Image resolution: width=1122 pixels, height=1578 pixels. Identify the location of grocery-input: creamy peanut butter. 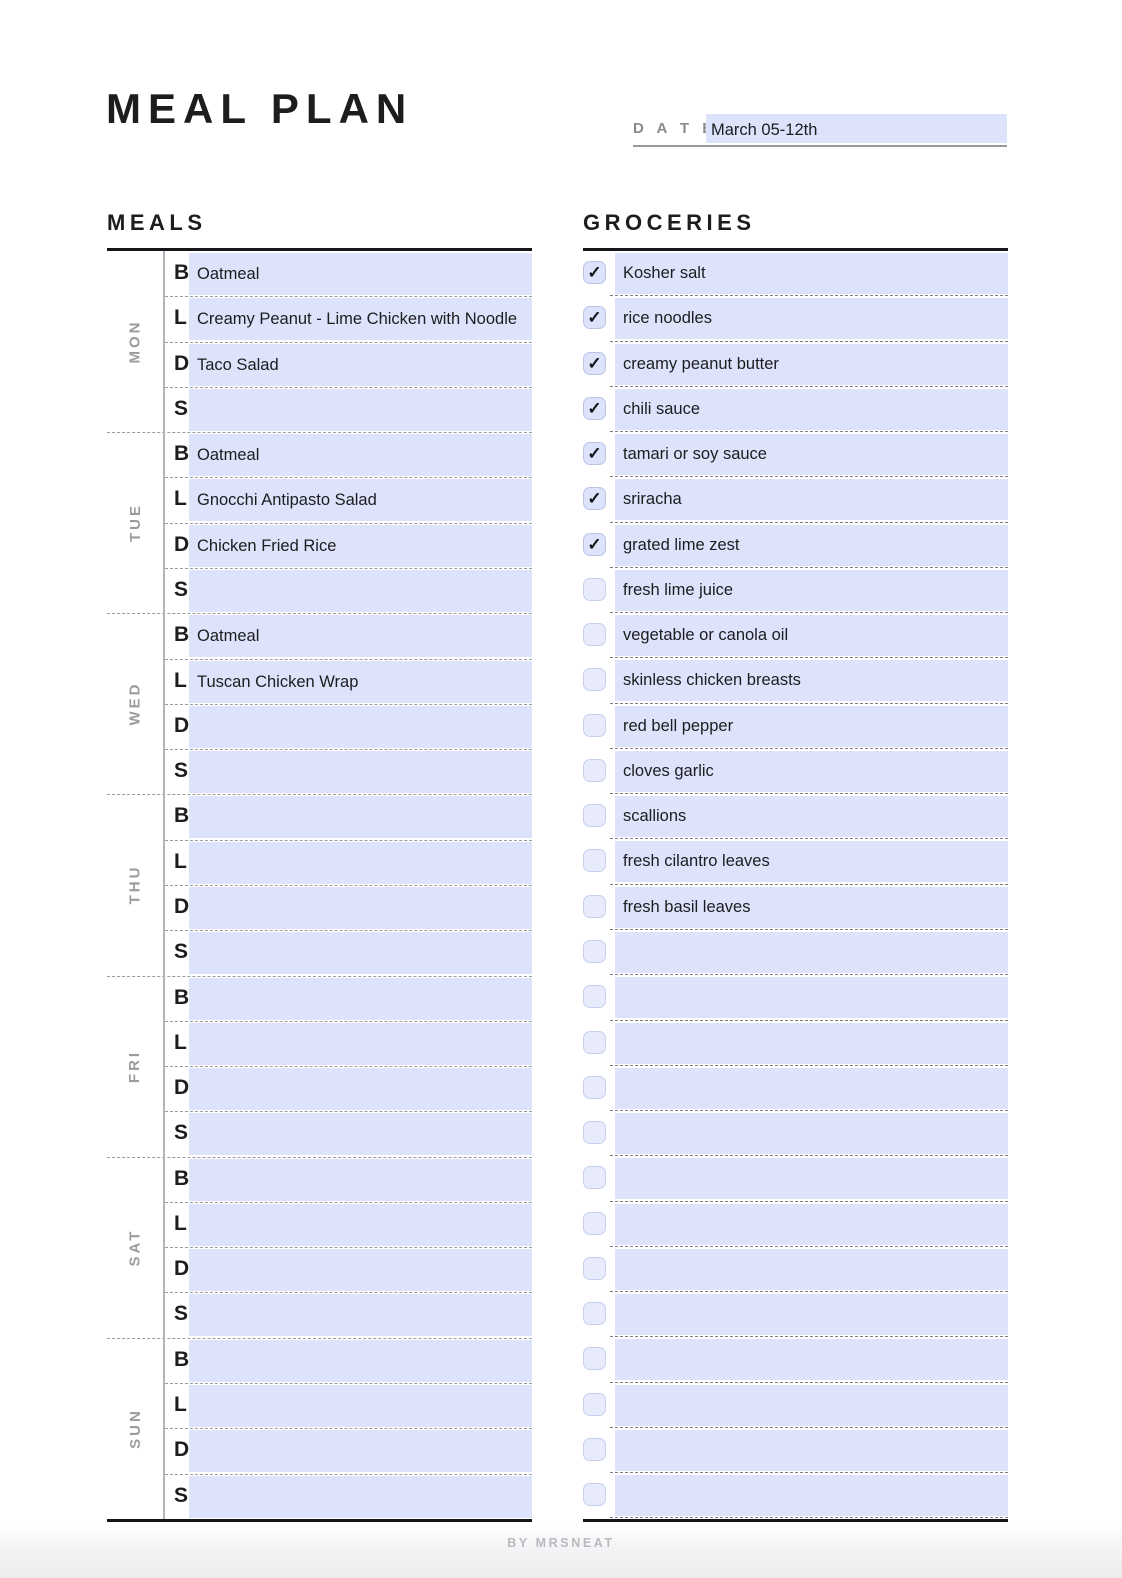
(811, 364).